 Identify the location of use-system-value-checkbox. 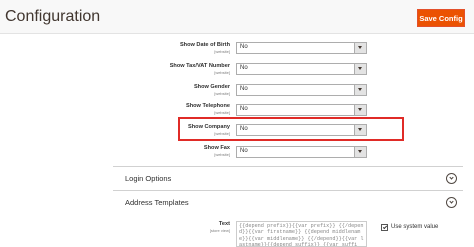
(384, 227).